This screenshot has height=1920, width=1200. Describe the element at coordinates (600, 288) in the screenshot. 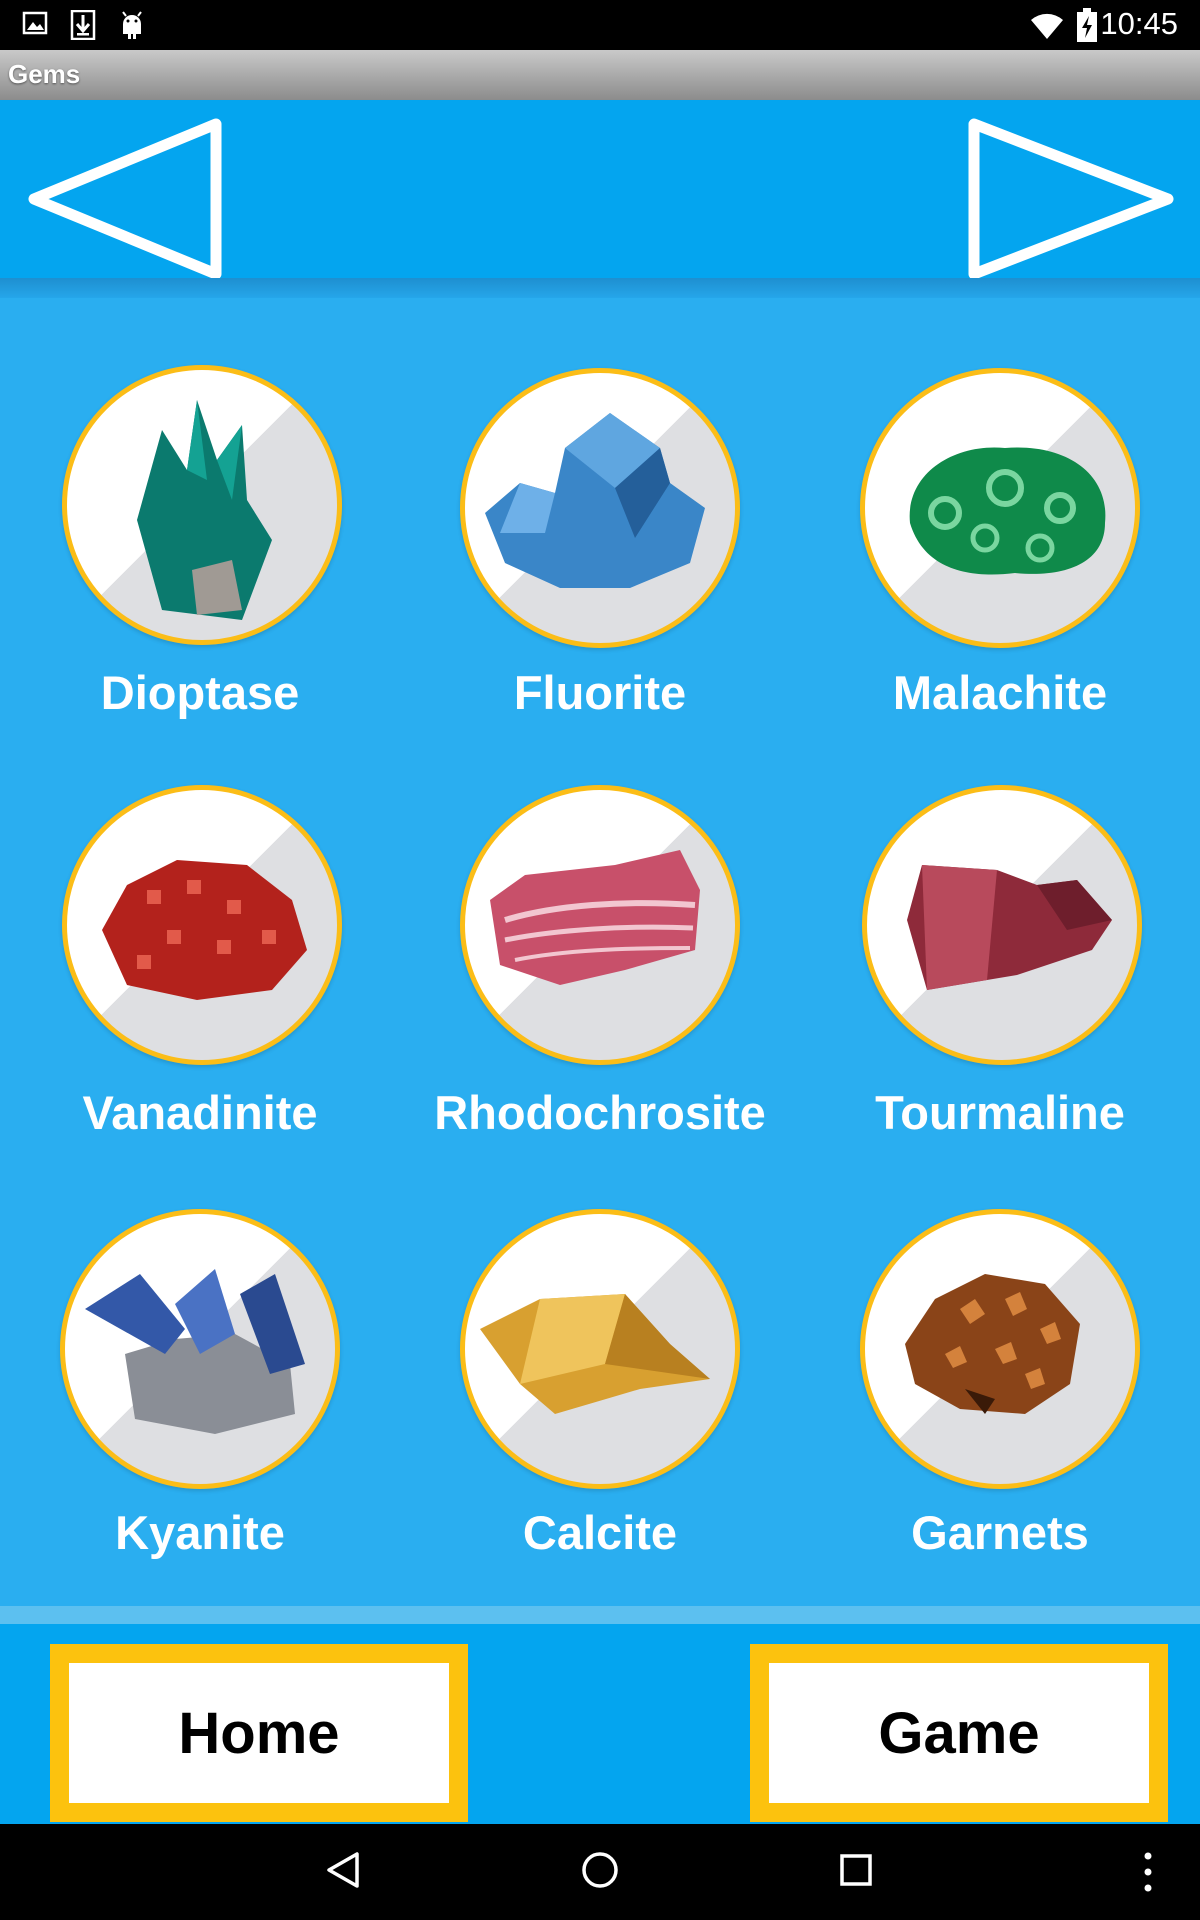

I see `header-shadow` at that location.